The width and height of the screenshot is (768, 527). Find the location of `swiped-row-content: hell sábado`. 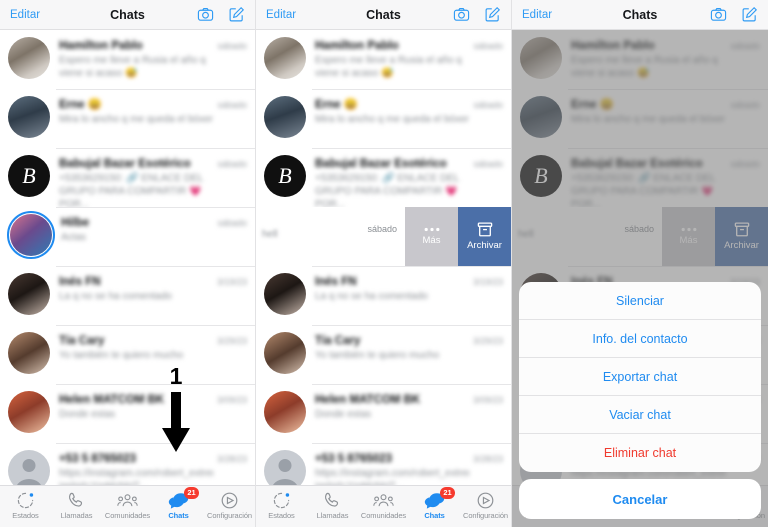

swiped-row-content: hell sábado is located at coordinates (330, 236).